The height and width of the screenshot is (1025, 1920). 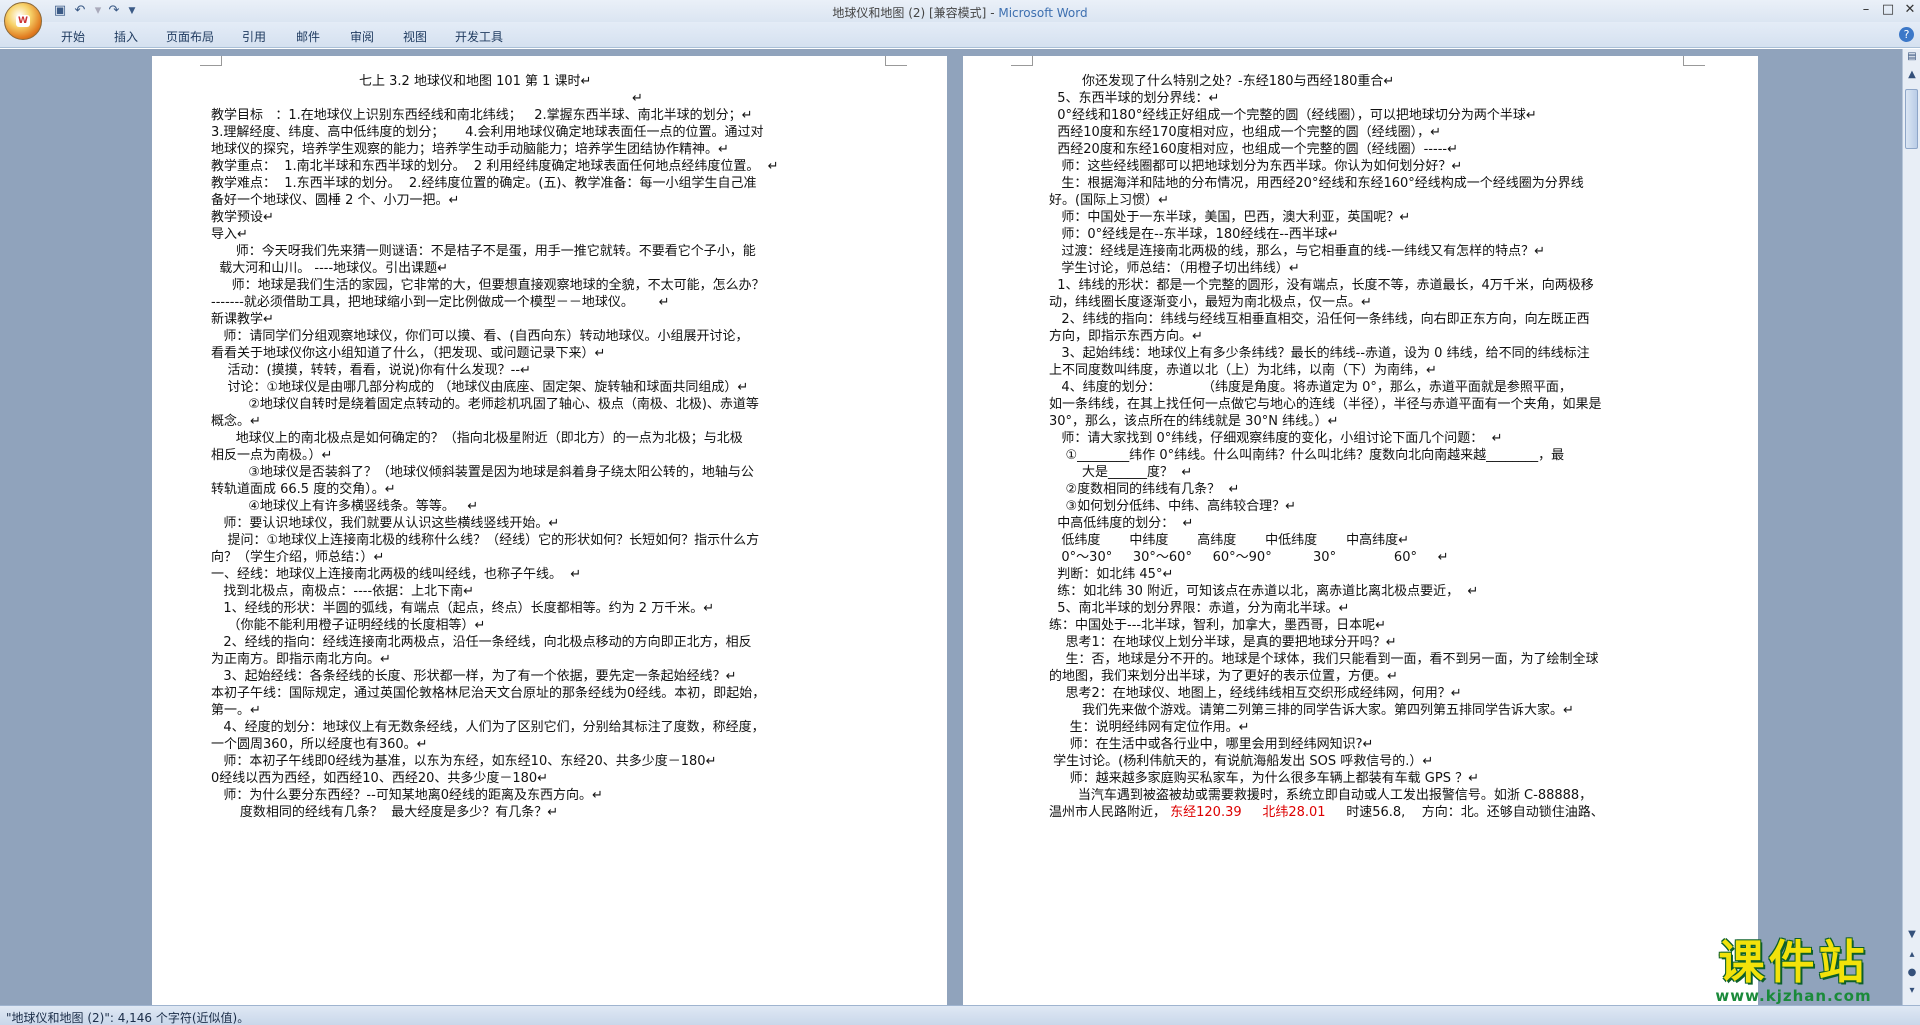 I want to click on paragraph-line: 师：请大家找到 0°纬线，仔细观察纬度的变化，小组讨论下面几个问题： ↵, so click(x=1276, y=438).